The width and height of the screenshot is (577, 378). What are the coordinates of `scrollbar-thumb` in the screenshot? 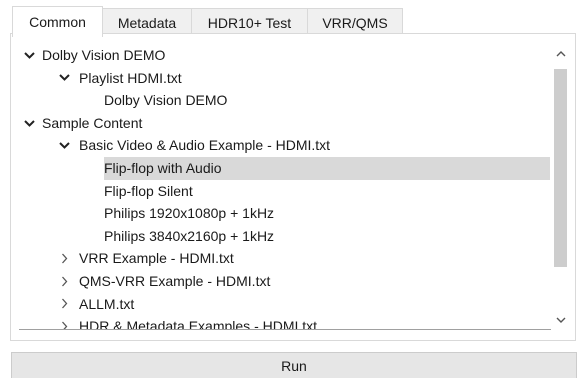 It's located at (560, 168).